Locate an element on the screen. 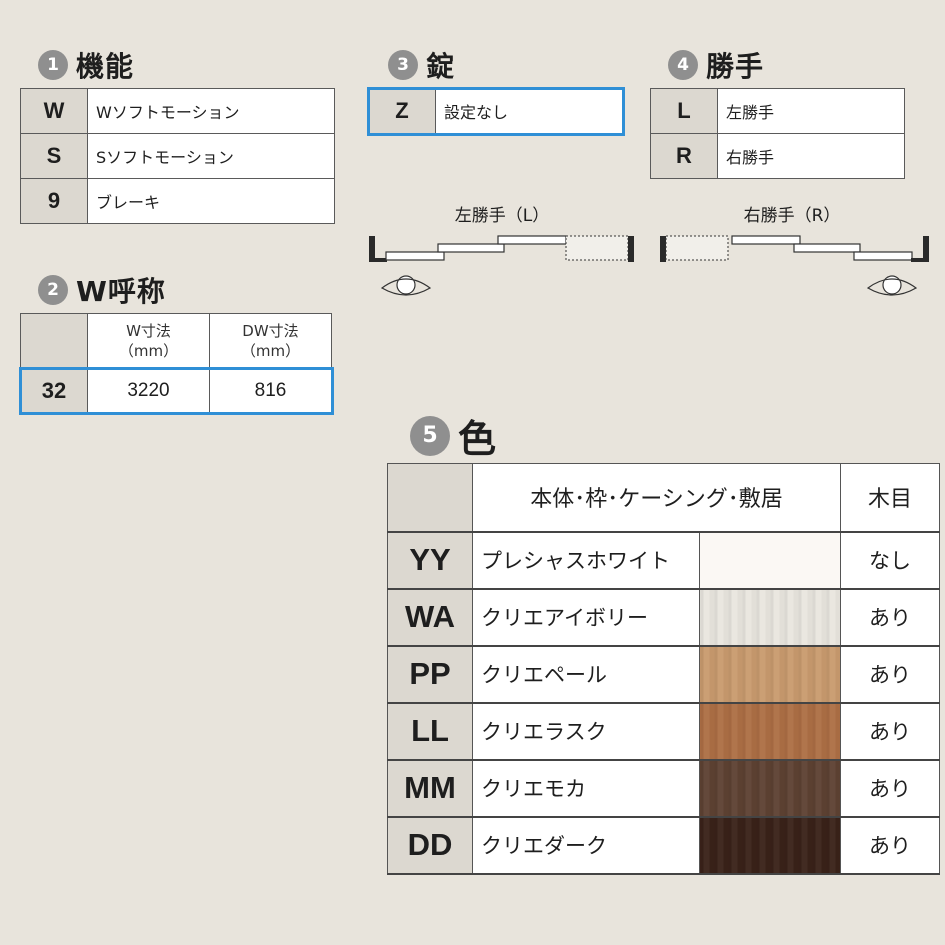  section-number-4: 4 is located at coordinates (683, 65).